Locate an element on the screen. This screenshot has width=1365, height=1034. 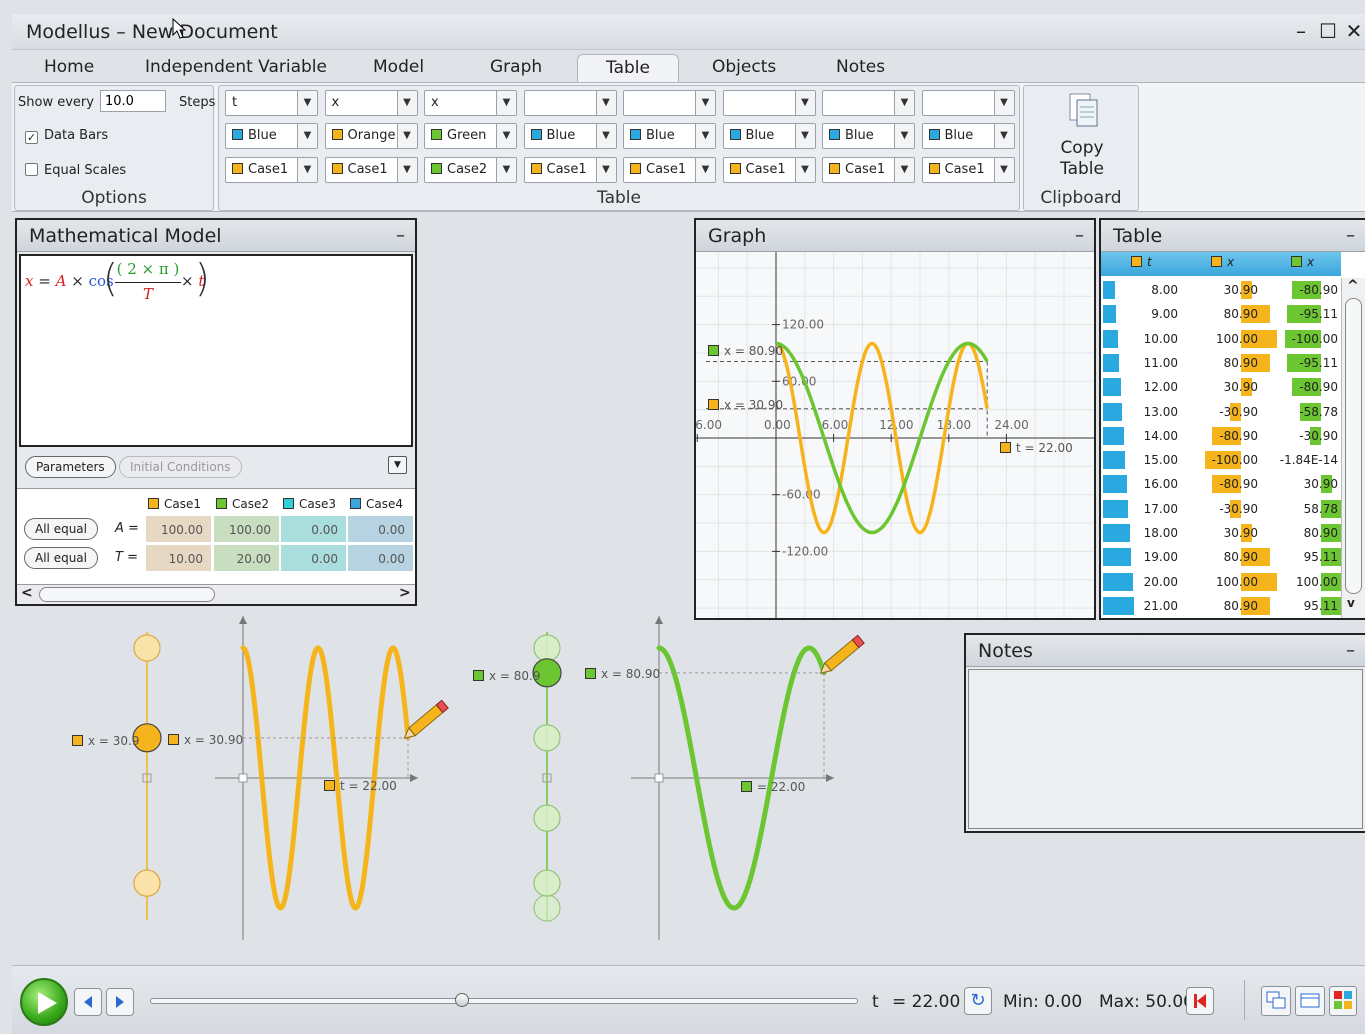
minimize-graph-button: – is located at coordinates (1079, 236).